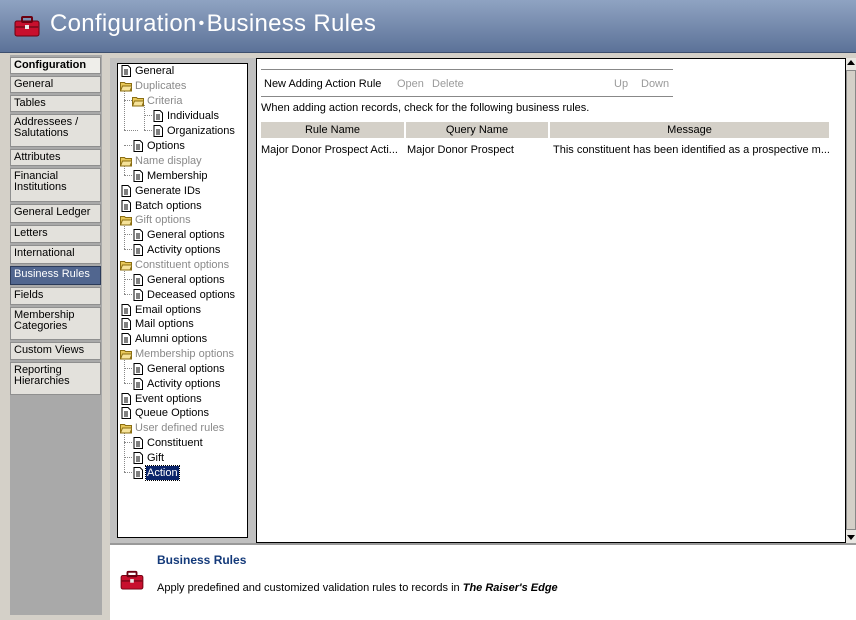  What do you see at coordinates (55, 157) in the screenshot?
I see `nav-item-attributes: Attributes` at bounding box center [55, 157].